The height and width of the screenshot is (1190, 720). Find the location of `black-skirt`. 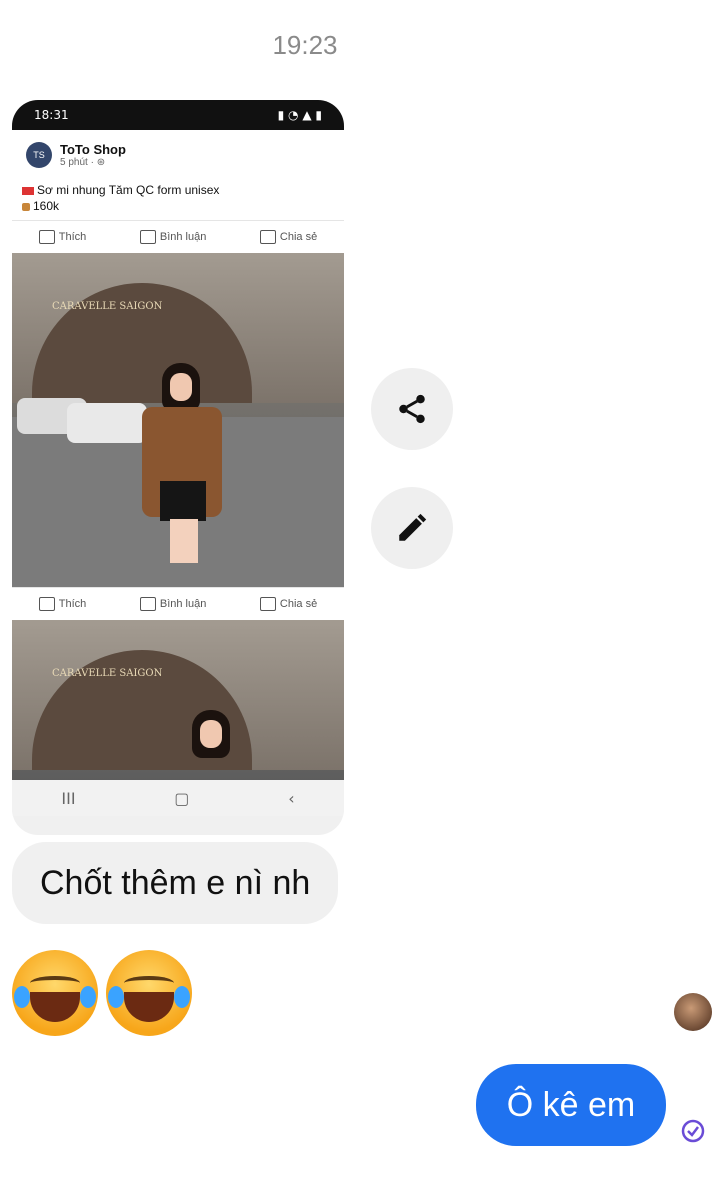

black-skirt is located at coordinates (183, 501).